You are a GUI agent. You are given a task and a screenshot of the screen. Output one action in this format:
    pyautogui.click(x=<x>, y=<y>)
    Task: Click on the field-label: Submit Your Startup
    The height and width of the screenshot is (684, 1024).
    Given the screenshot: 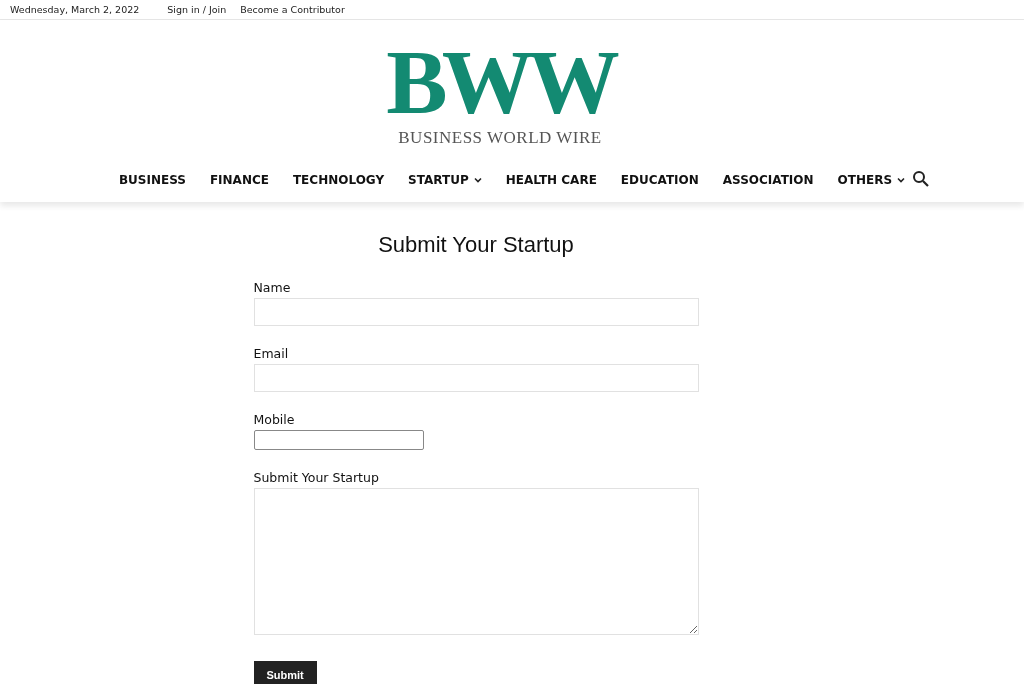 What is the action you would take?
    pyautogui.click(x=316, y=477)
    